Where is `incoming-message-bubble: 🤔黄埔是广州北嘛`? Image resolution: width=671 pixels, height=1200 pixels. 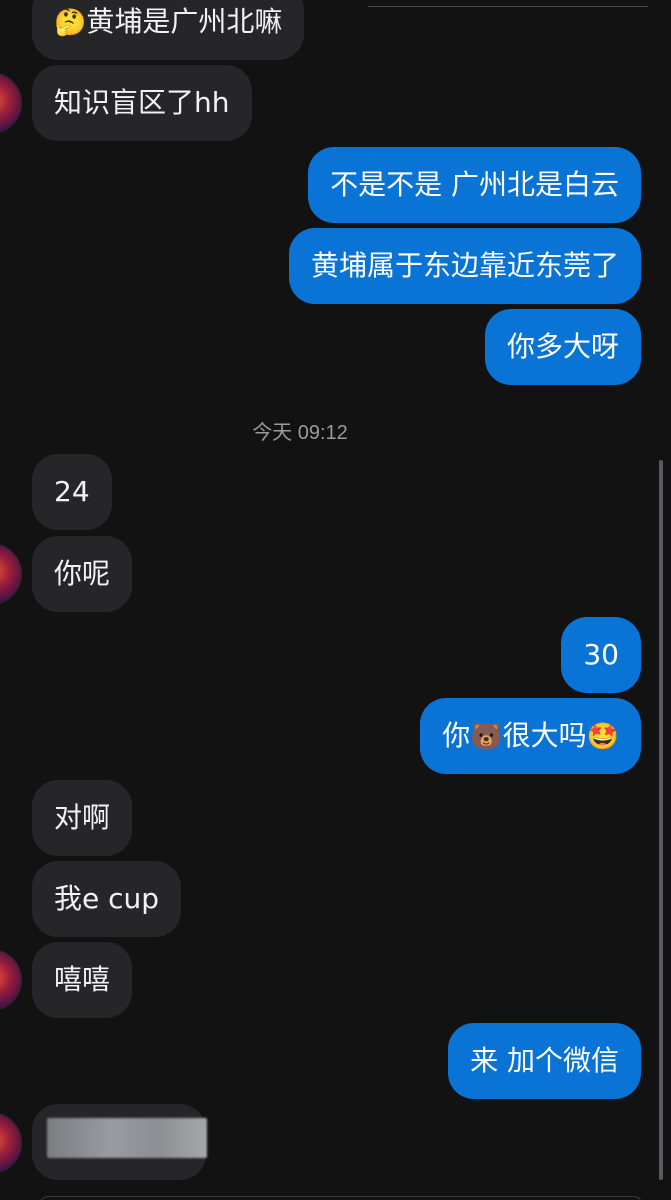
incoming-message-bubble: 🤔黄埔是广州北嘛 is located at coordinates (168, 30).